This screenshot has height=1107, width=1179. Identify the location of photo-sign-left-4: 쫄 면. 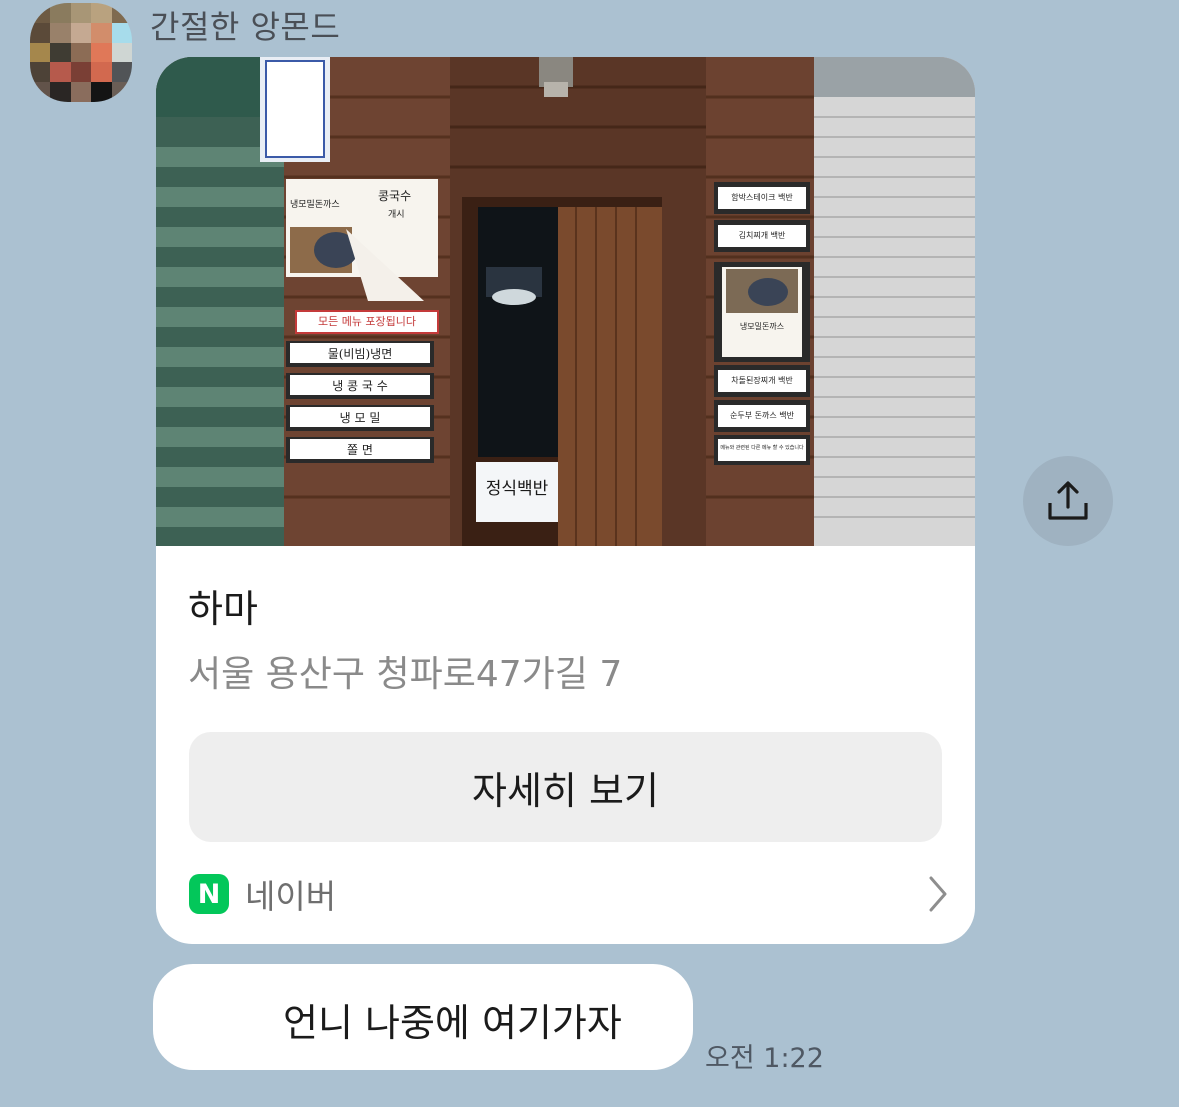
(360, 450).